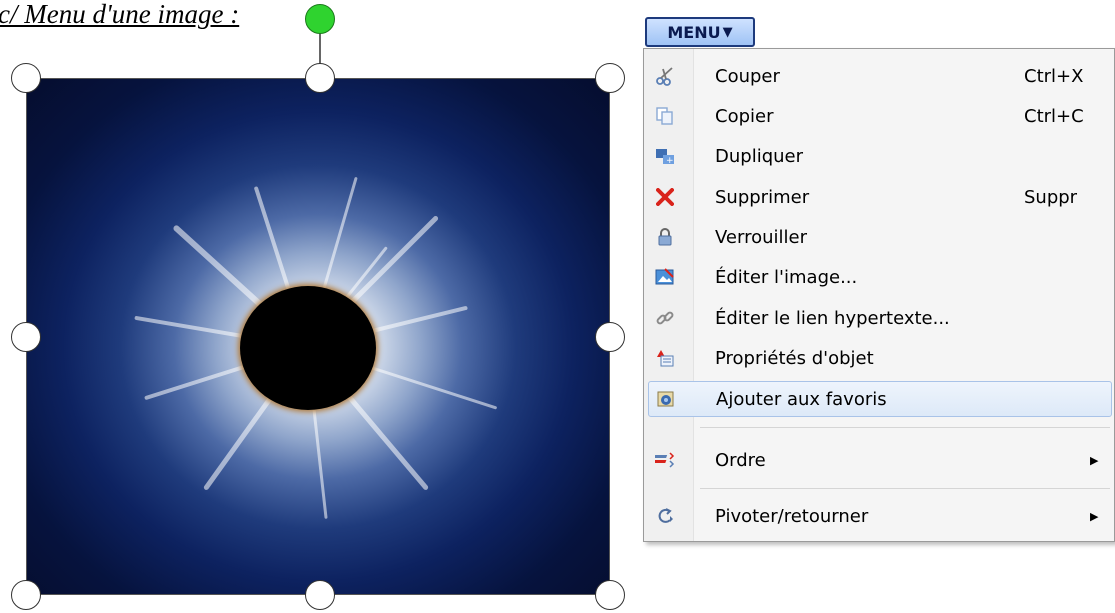 This screenshot has height=613, width=1115. Describe the element at coordinates (308, 348) in the screenshot. I see `eclipse-disk` at that location.